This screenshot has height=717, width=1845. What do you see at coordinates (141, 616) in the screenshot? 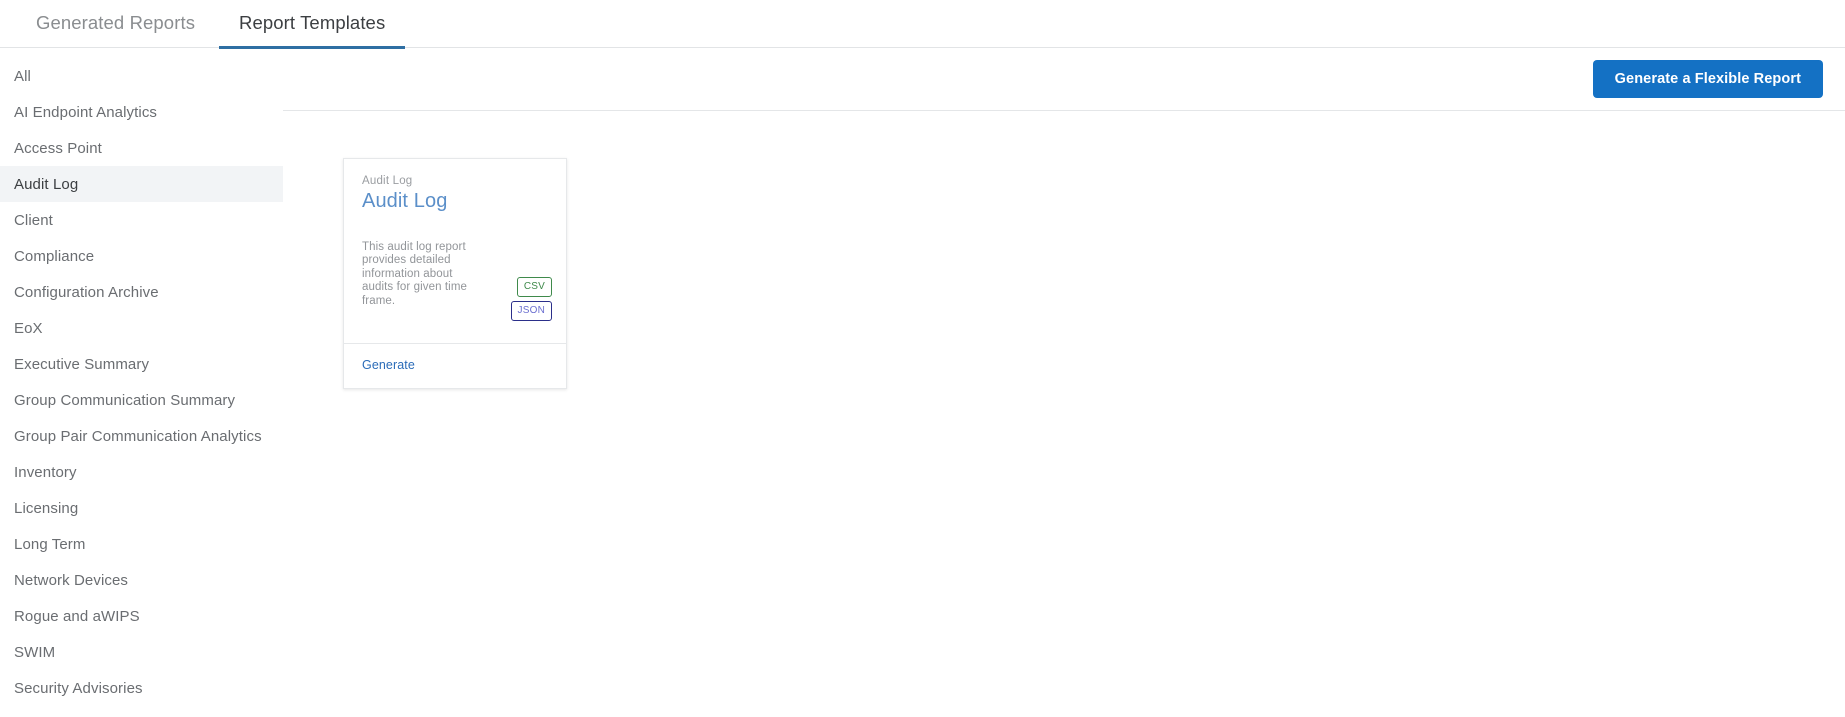
I see `sidebar-item-rogue-and-awips: Rogue and aWIPS` at bounding box center [141, 616].